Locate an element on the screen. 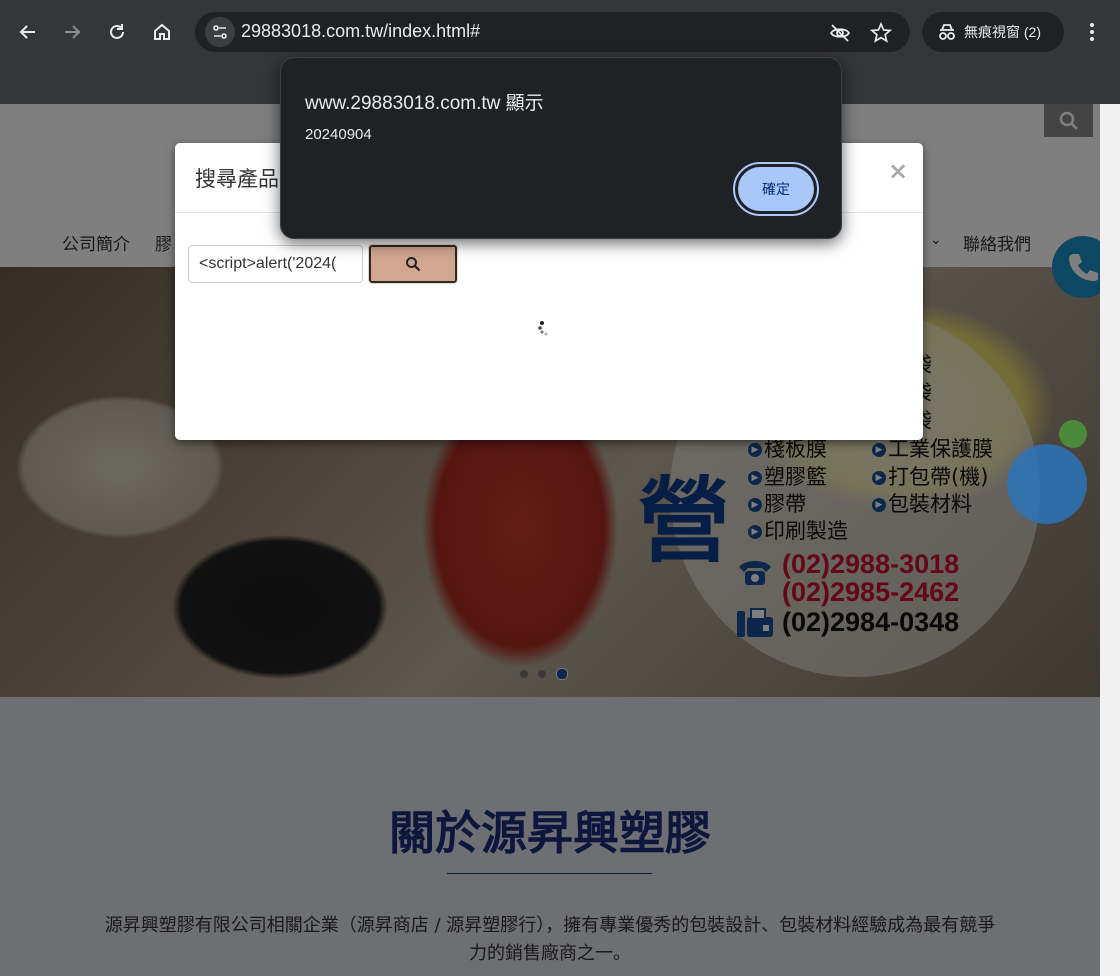 The image size is (1120, 976). forward-button is located at coordinates (72, 32).